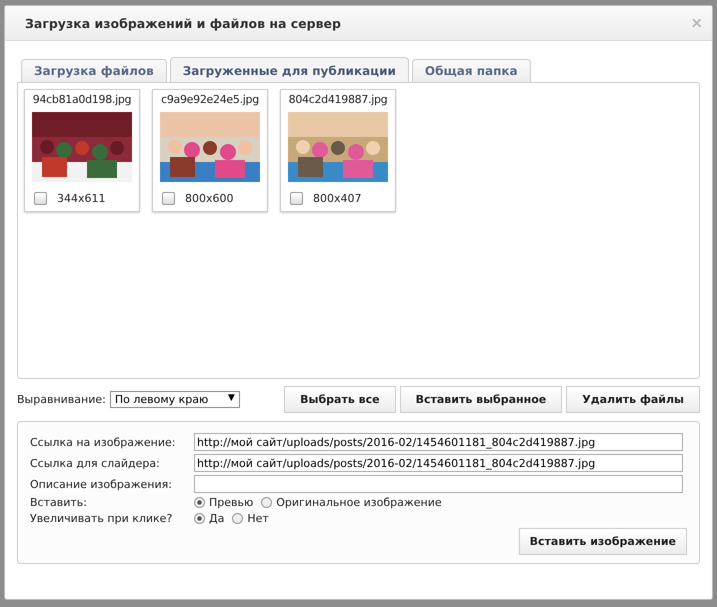 This screenshot has height=607, width=717. What do you see at coordinates (438, 484) in the screenshot?
I see `input-field` at bounding box center [438, 484].